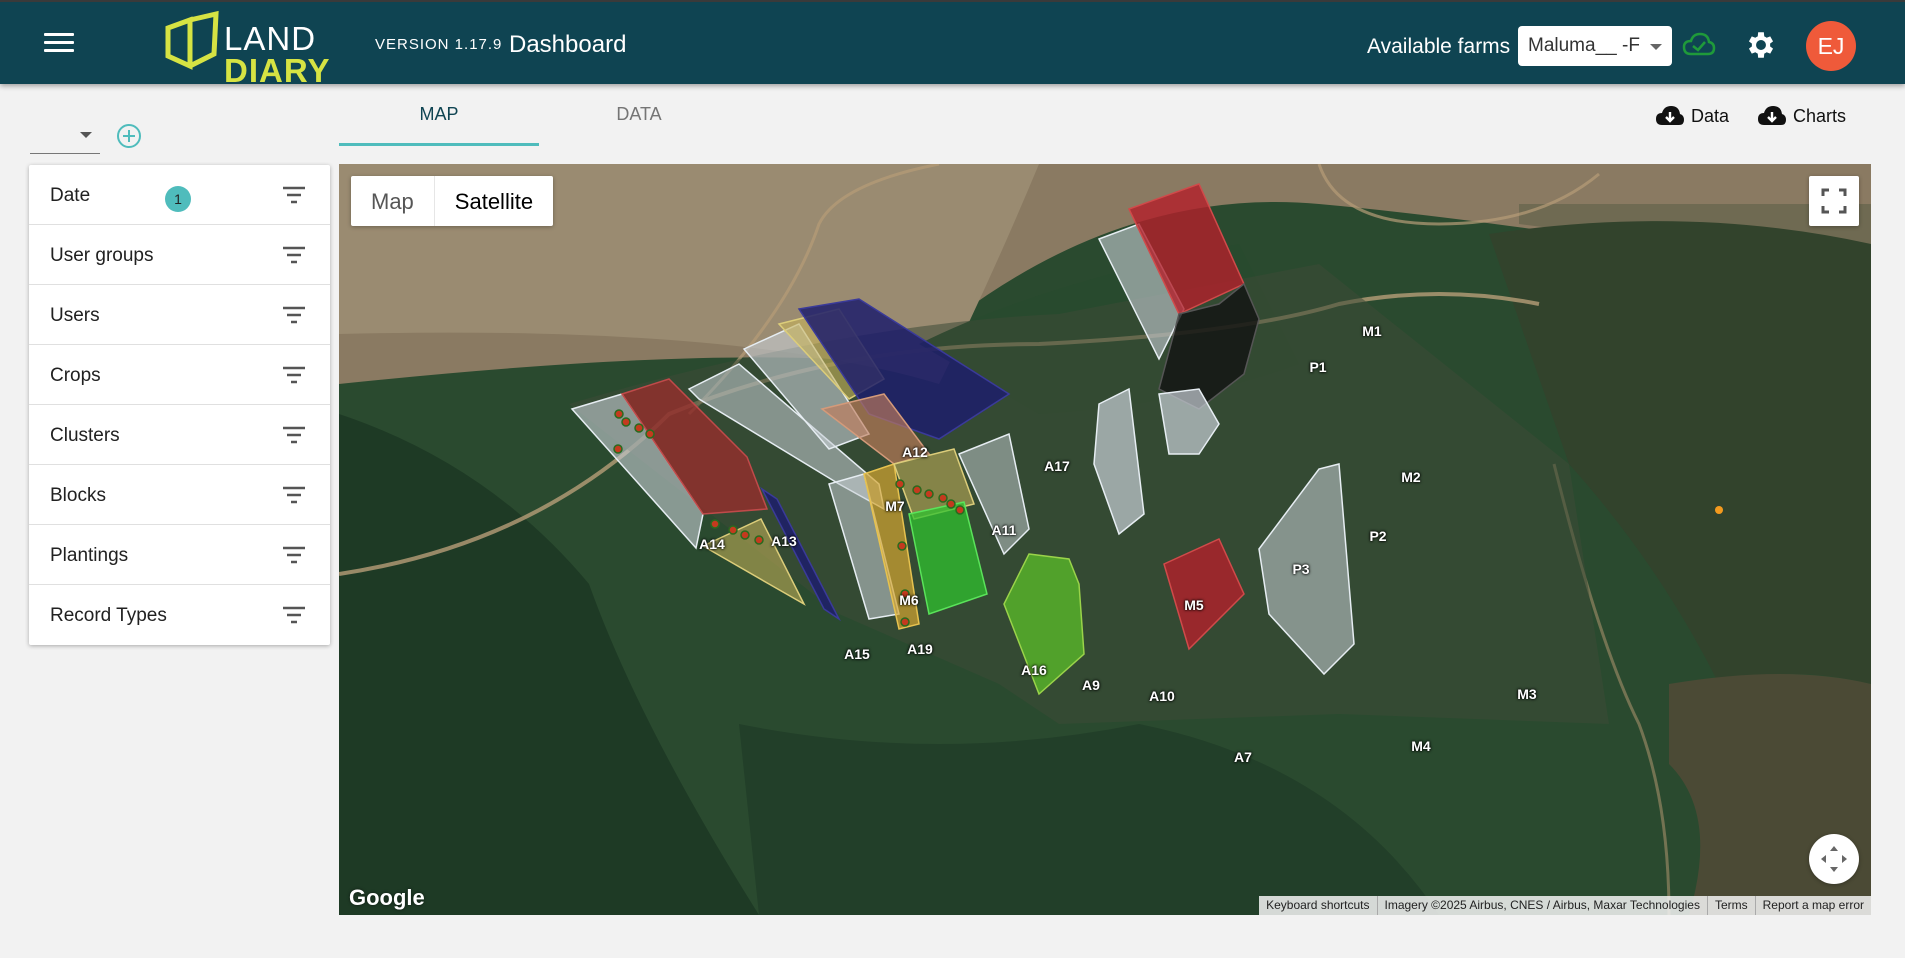  I want to click on download-charts-button: Charts, so click(1804, 117).